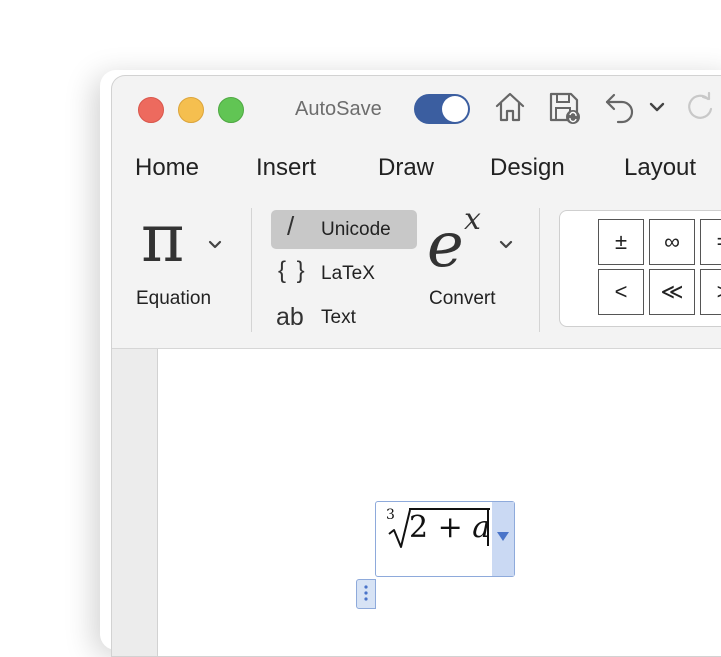 The width and height of the screenshot is (721, 657). I want to click on grip-dots-icon, so click(366, 593).